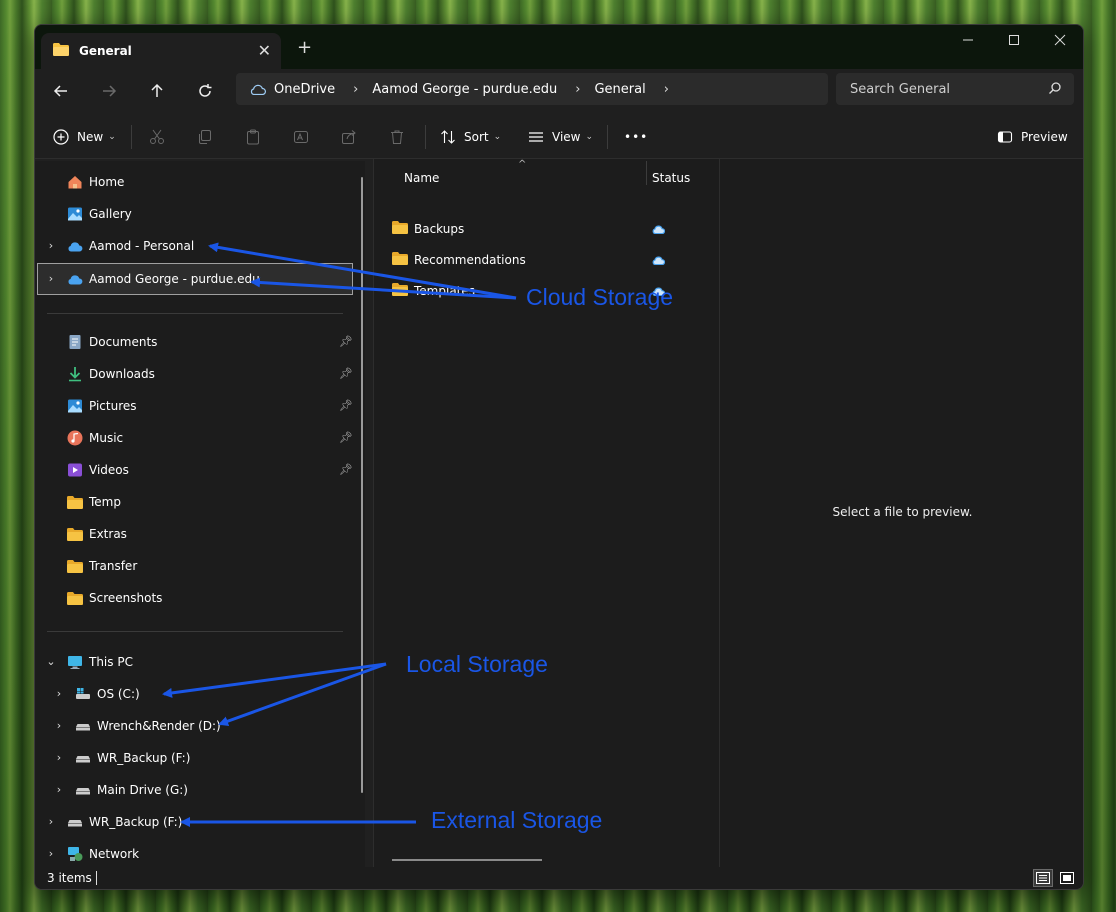 This screenshot has height=912, width=1116. What do you see at coordinates (1014, 40) in the screenshot?
I see `maximize-button` at bounding box center [1014, 40].